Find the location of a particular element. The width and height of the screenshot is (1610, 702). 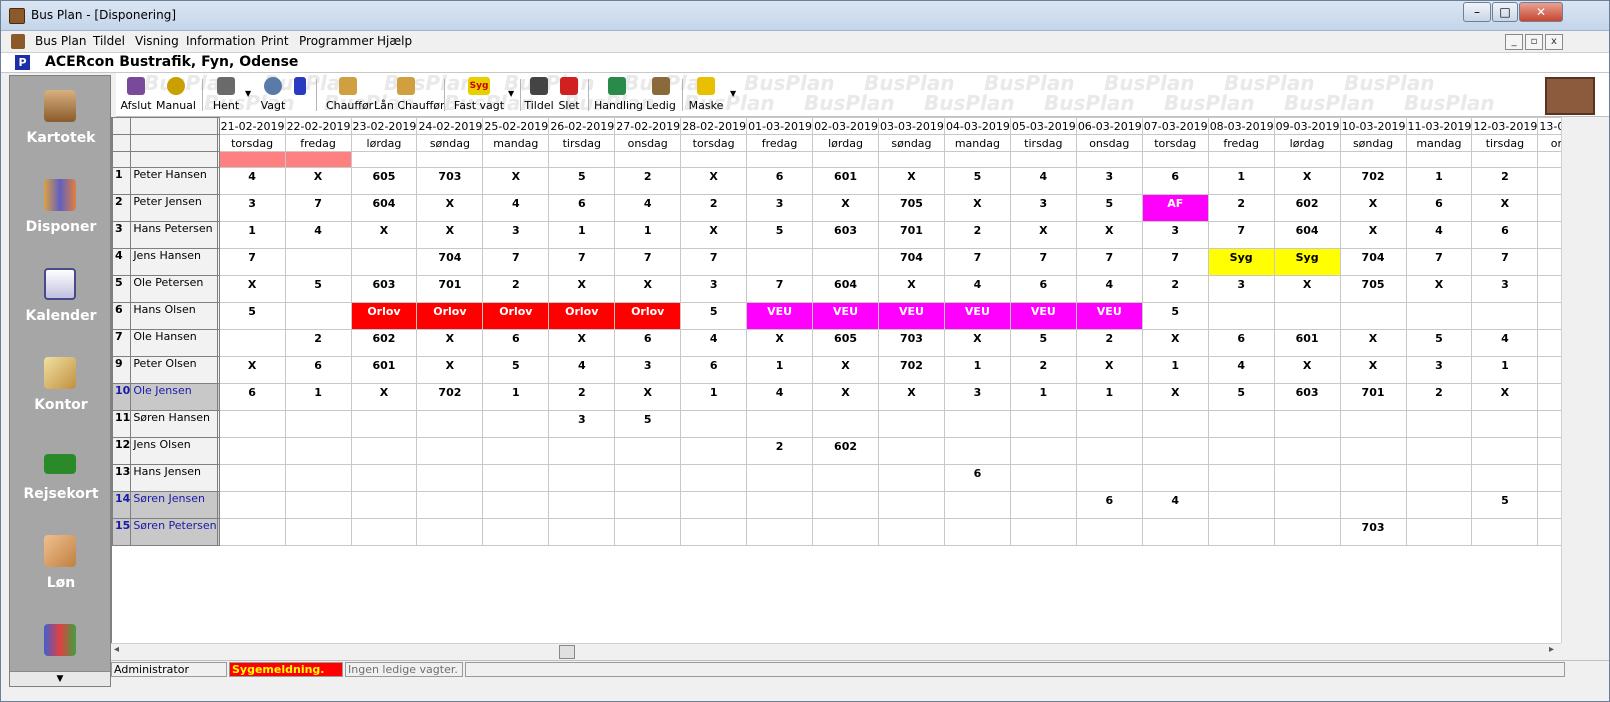

sidebar-item-kalender: Kalender is located at coordinates (61, 296).